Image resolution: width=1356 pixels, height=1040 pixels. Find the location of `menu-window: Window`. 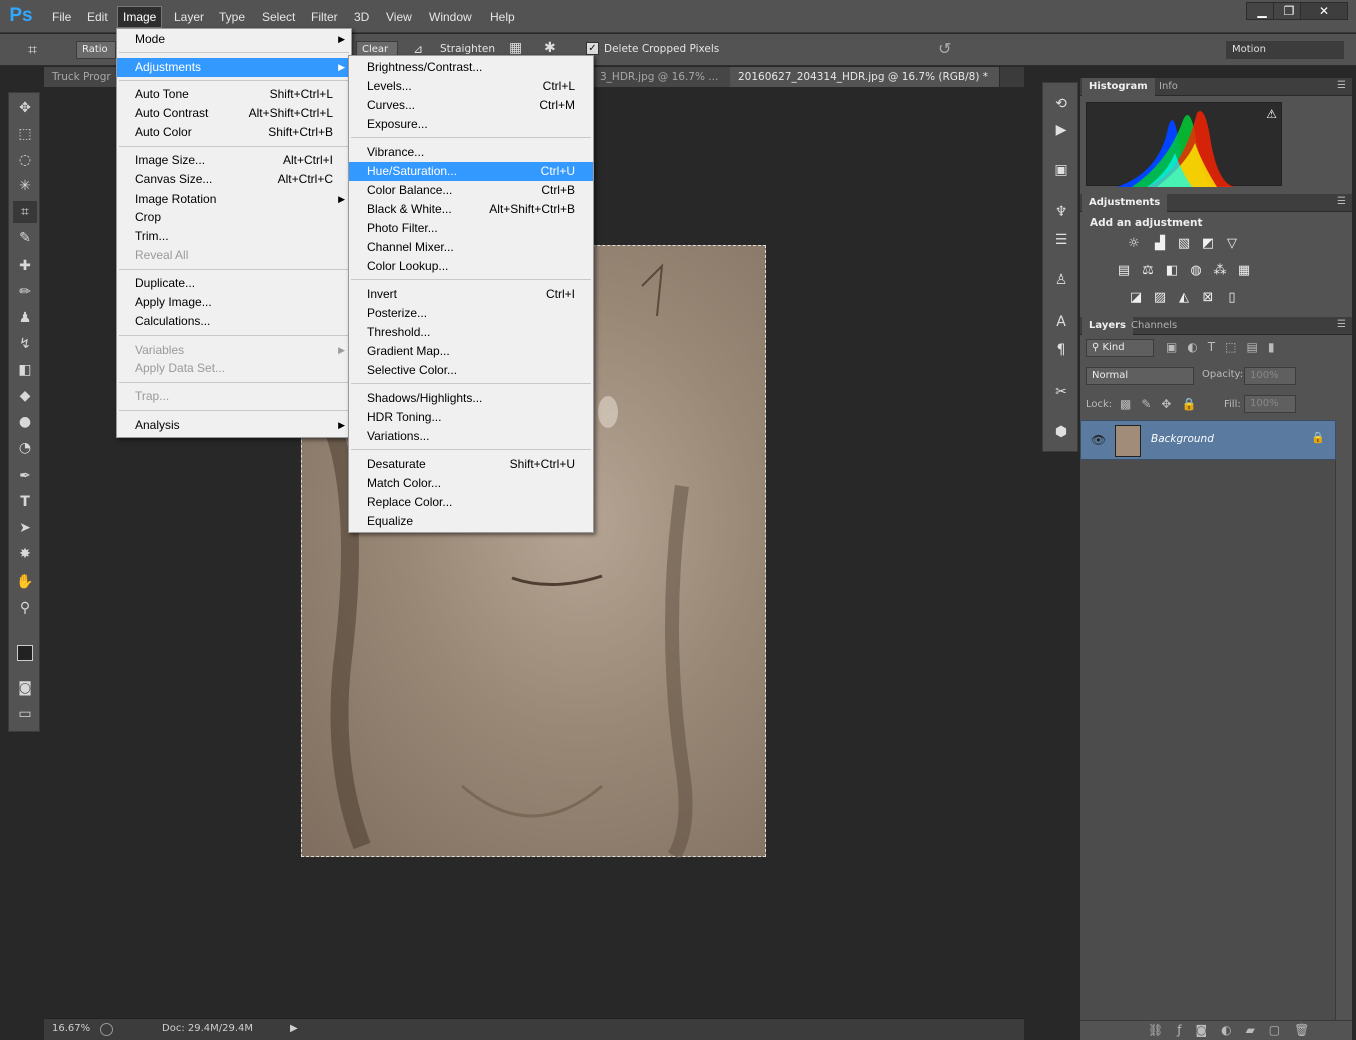

menu-window: Window is located at coordinates (450, 17).